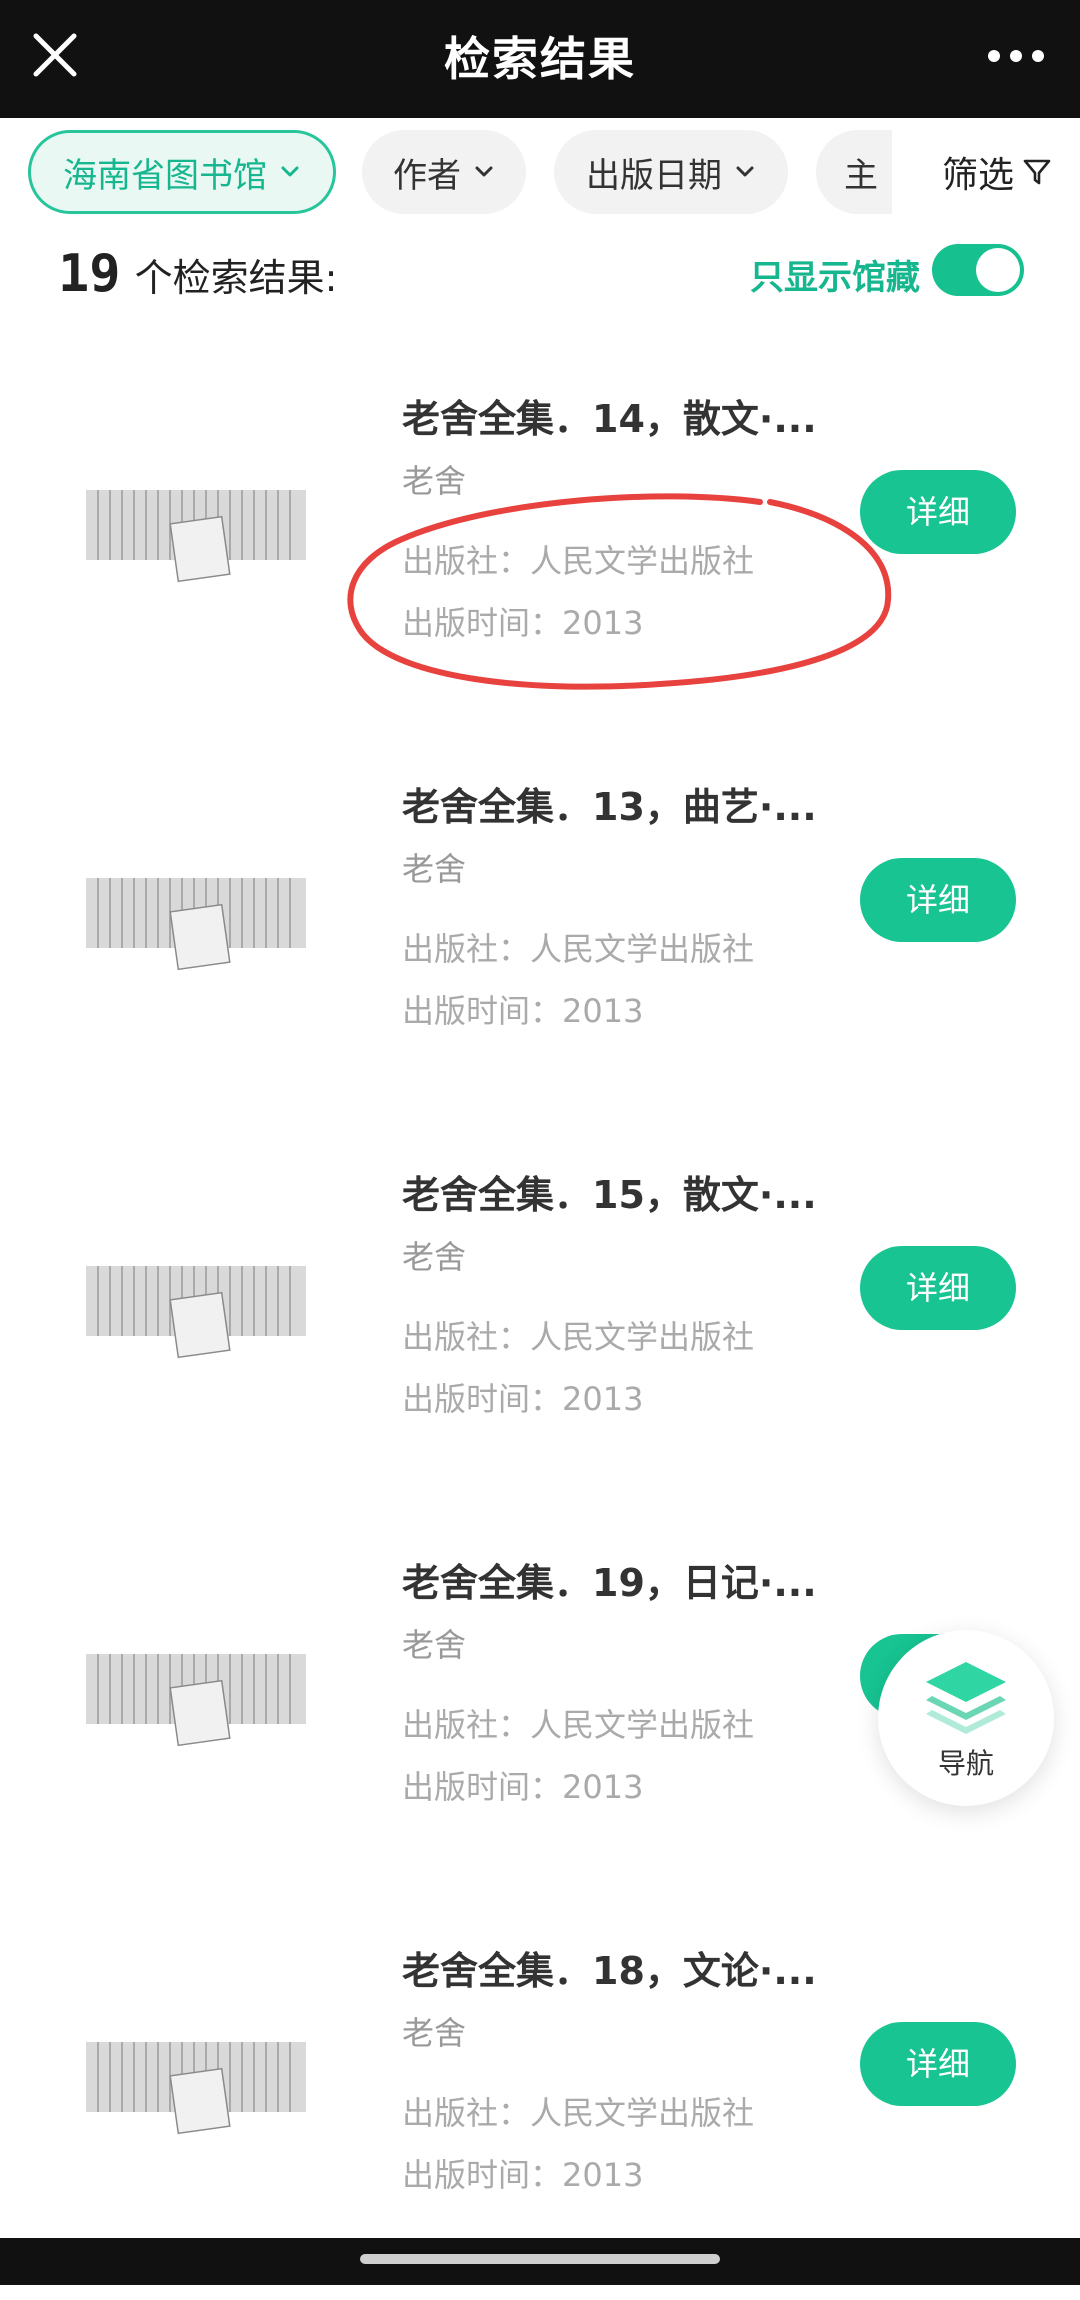 The image size is (1080, 2300). I want to click on author-filter-chip: 作者, so click(444, 172).